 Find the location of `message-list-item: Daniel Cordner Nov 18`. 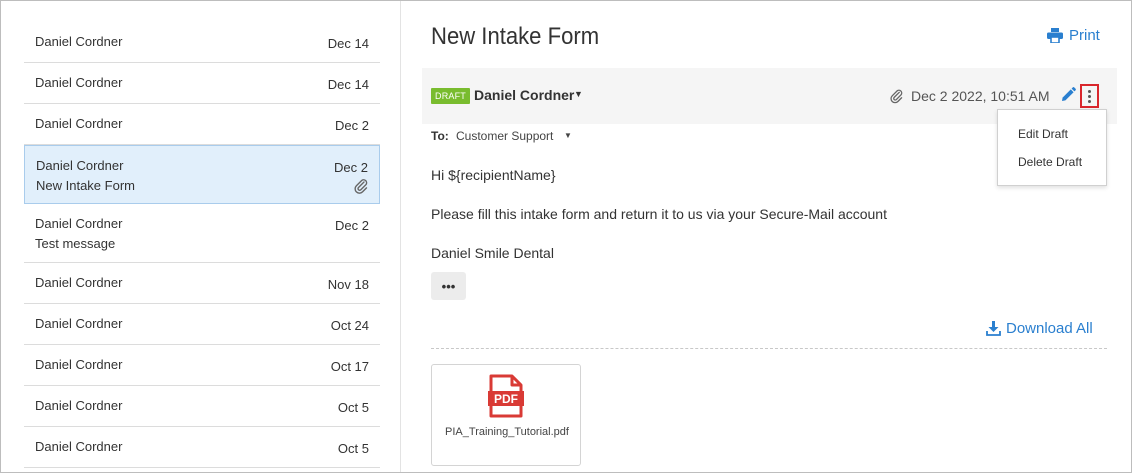

message-list-item: Daniel Cordner Nov 18 is located at coordinates (202, 283).